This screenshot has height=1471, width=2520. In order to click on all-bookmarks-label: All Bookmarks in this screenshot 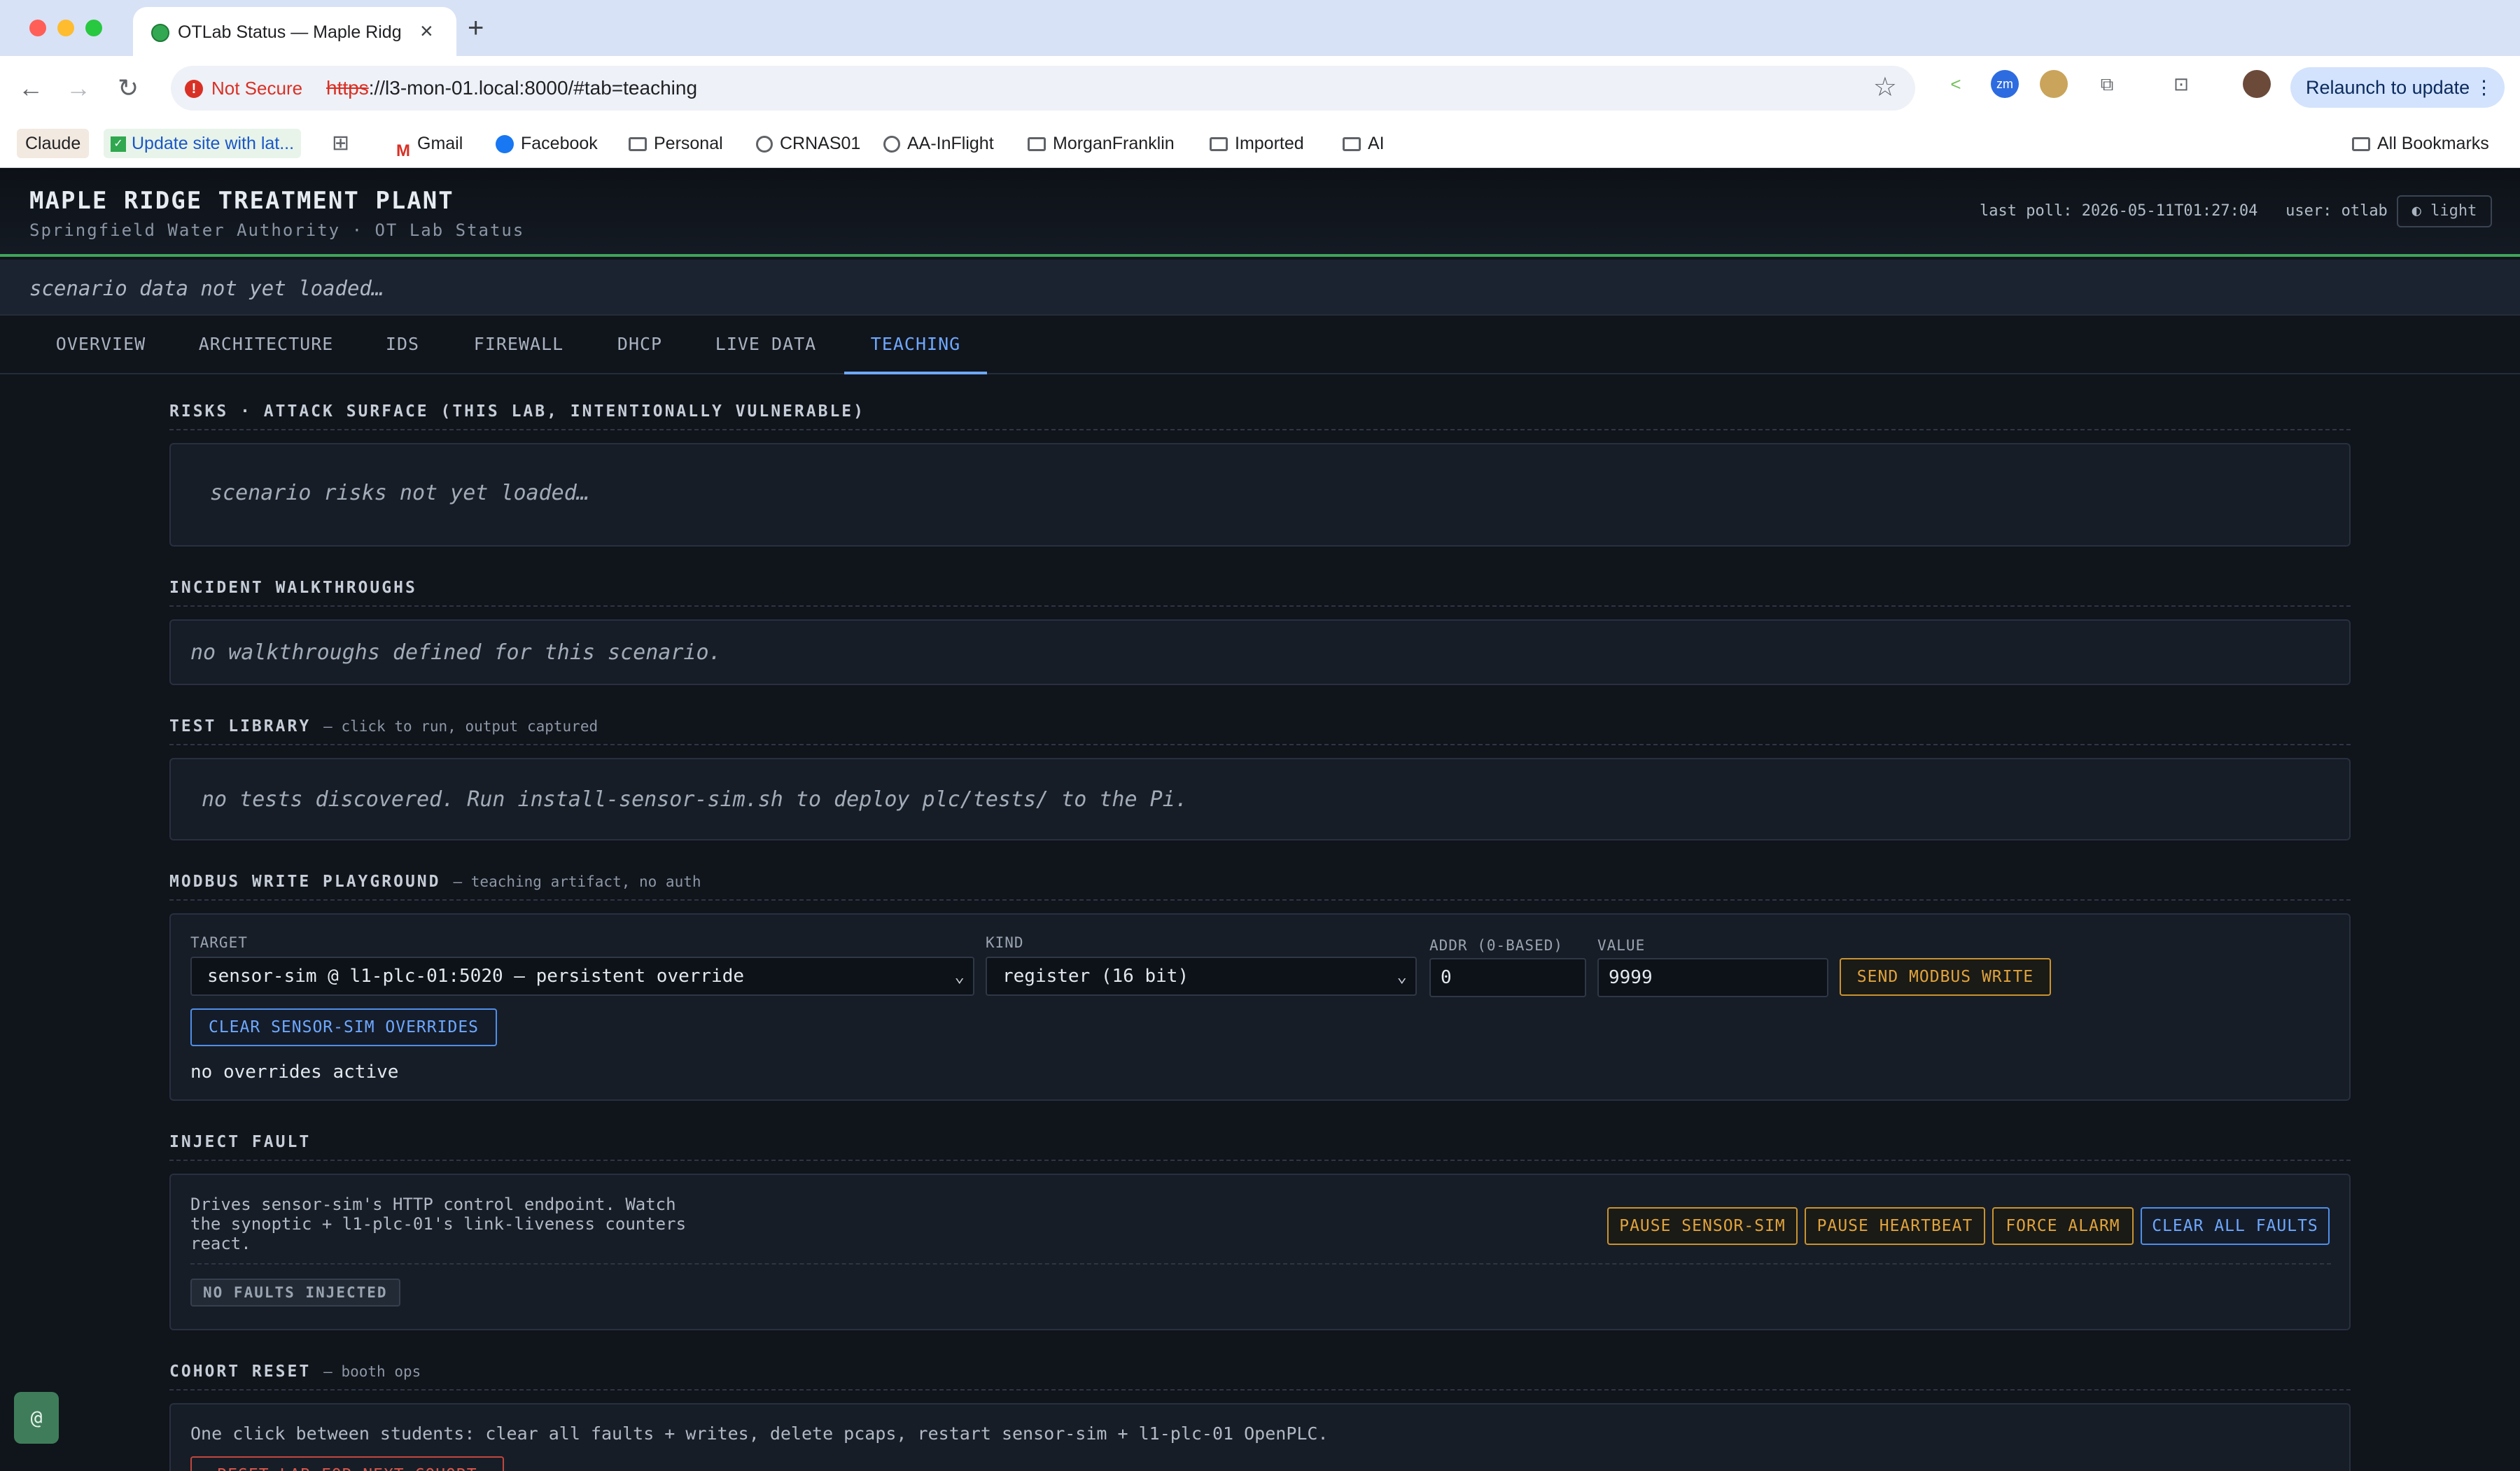, I will do `click(2433, 143)`.